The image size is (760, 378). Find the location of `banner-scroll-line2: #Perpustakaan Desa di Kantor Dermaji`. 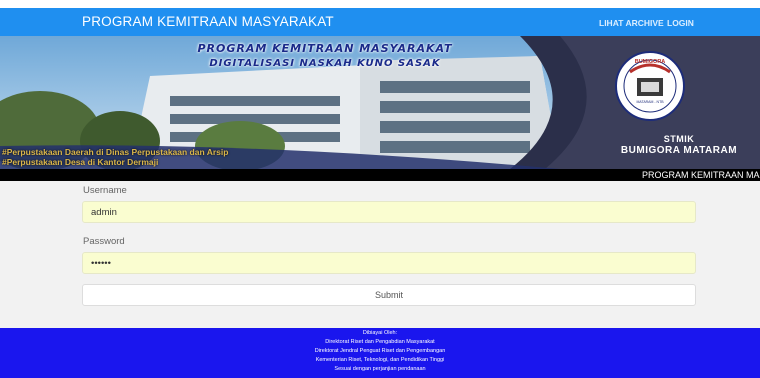

banner-scroll-line2: #Perpustakaan Desa di Kantor Dermaji is located at coordinates (80, 162).